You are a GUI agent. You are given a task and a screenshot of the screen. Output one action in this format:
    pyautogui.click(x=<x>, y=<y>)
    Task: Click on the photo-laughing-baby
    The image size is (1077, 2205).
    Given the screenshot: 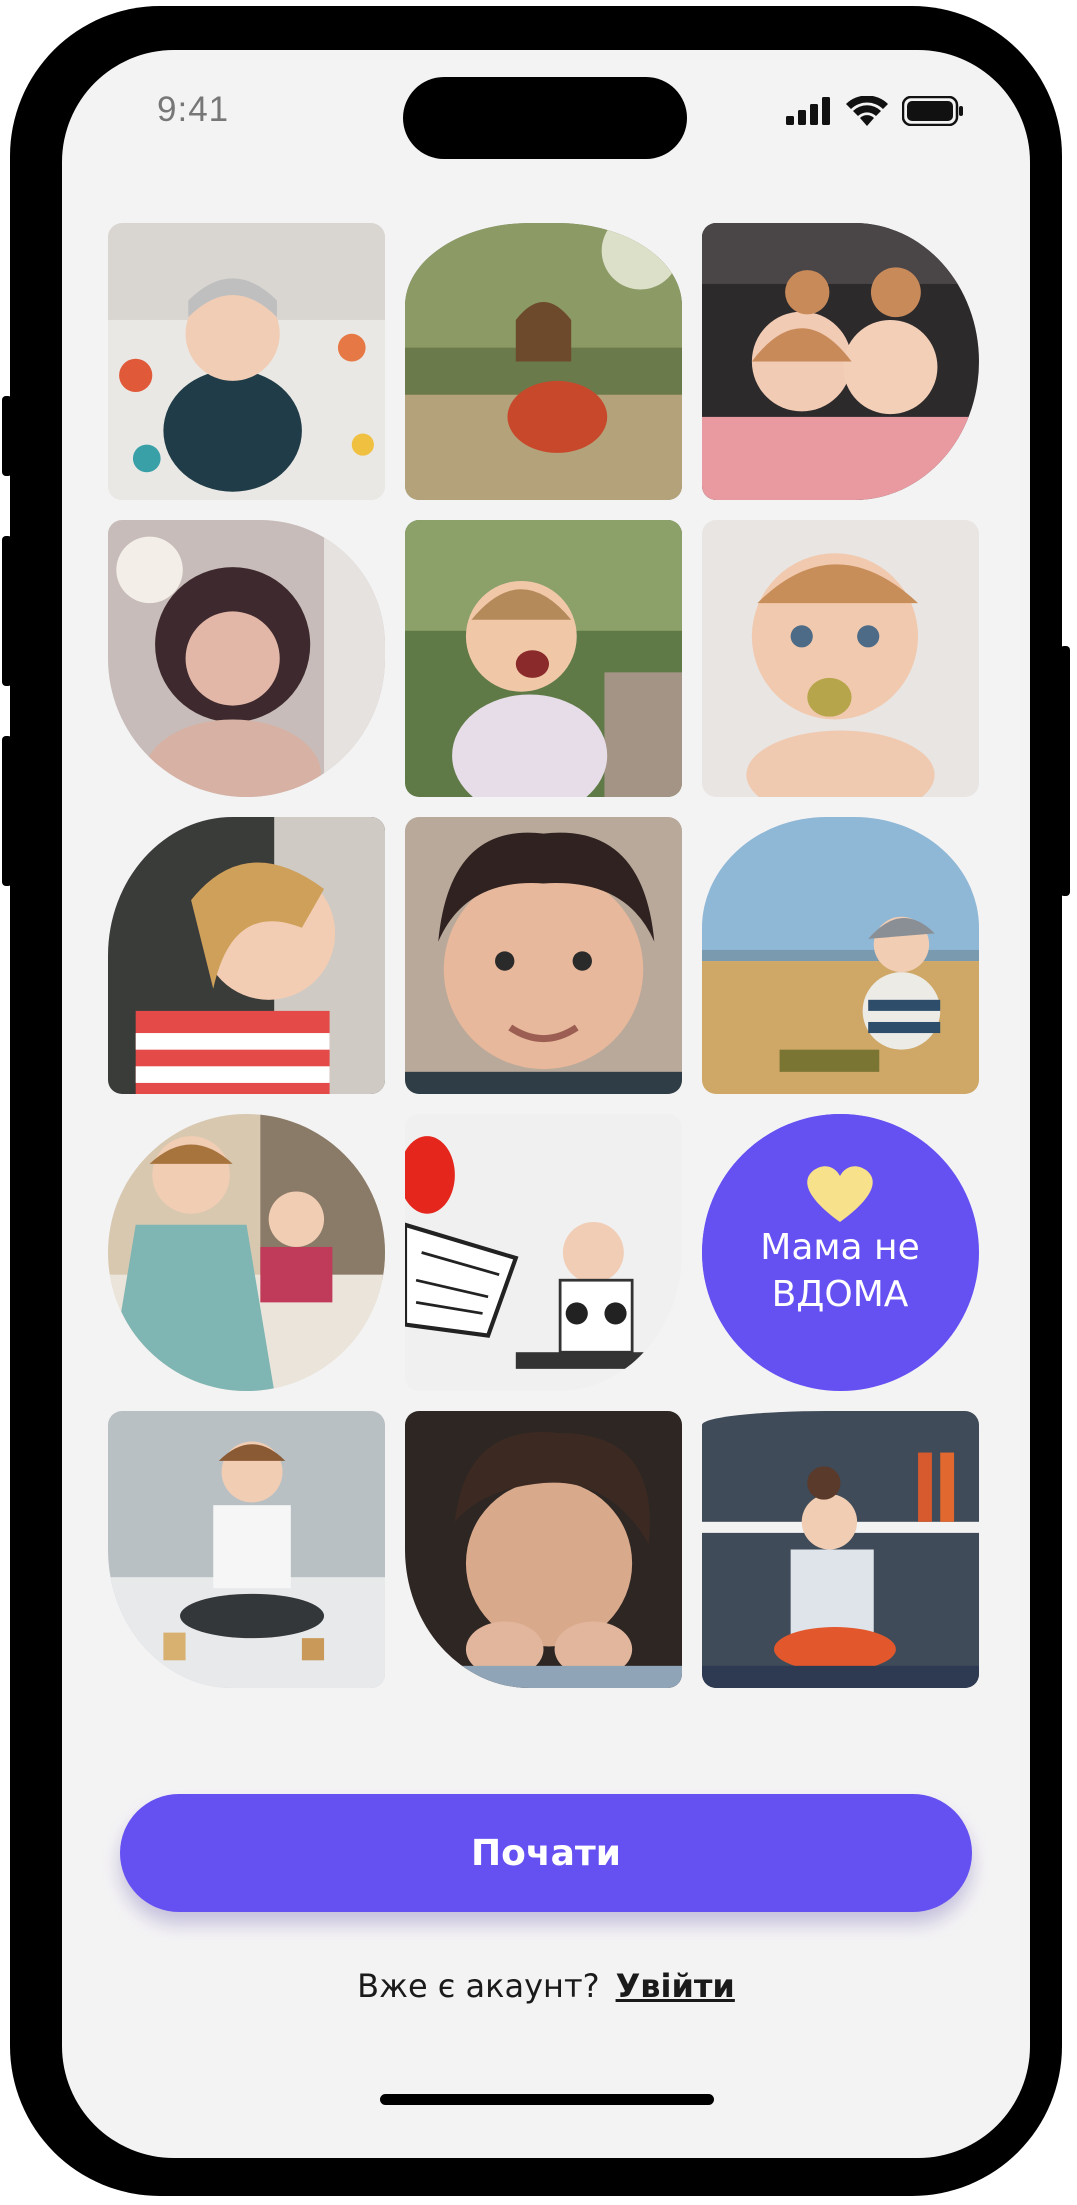 What is the action you would take?
    pyautogui.click(x=543, y=658)
    